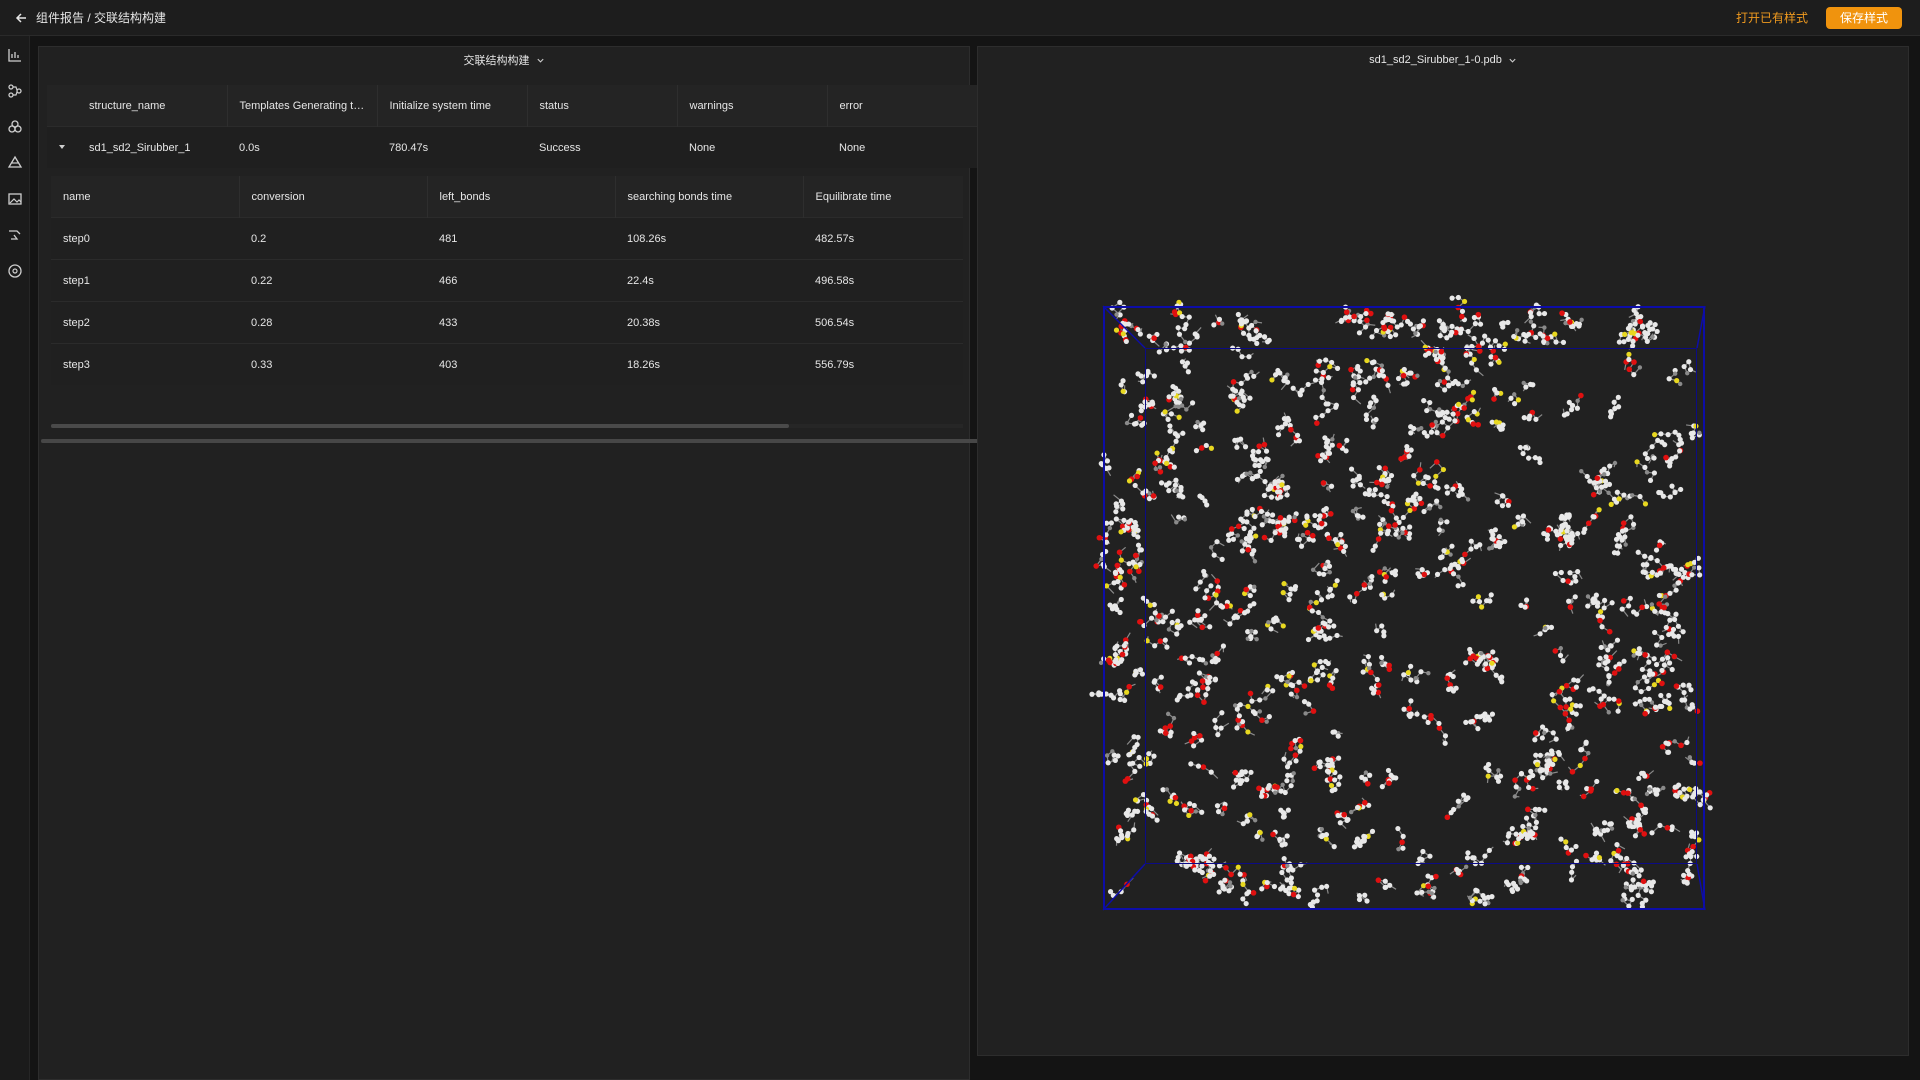  I want to click on cell-name: step1, so click(76, 280).